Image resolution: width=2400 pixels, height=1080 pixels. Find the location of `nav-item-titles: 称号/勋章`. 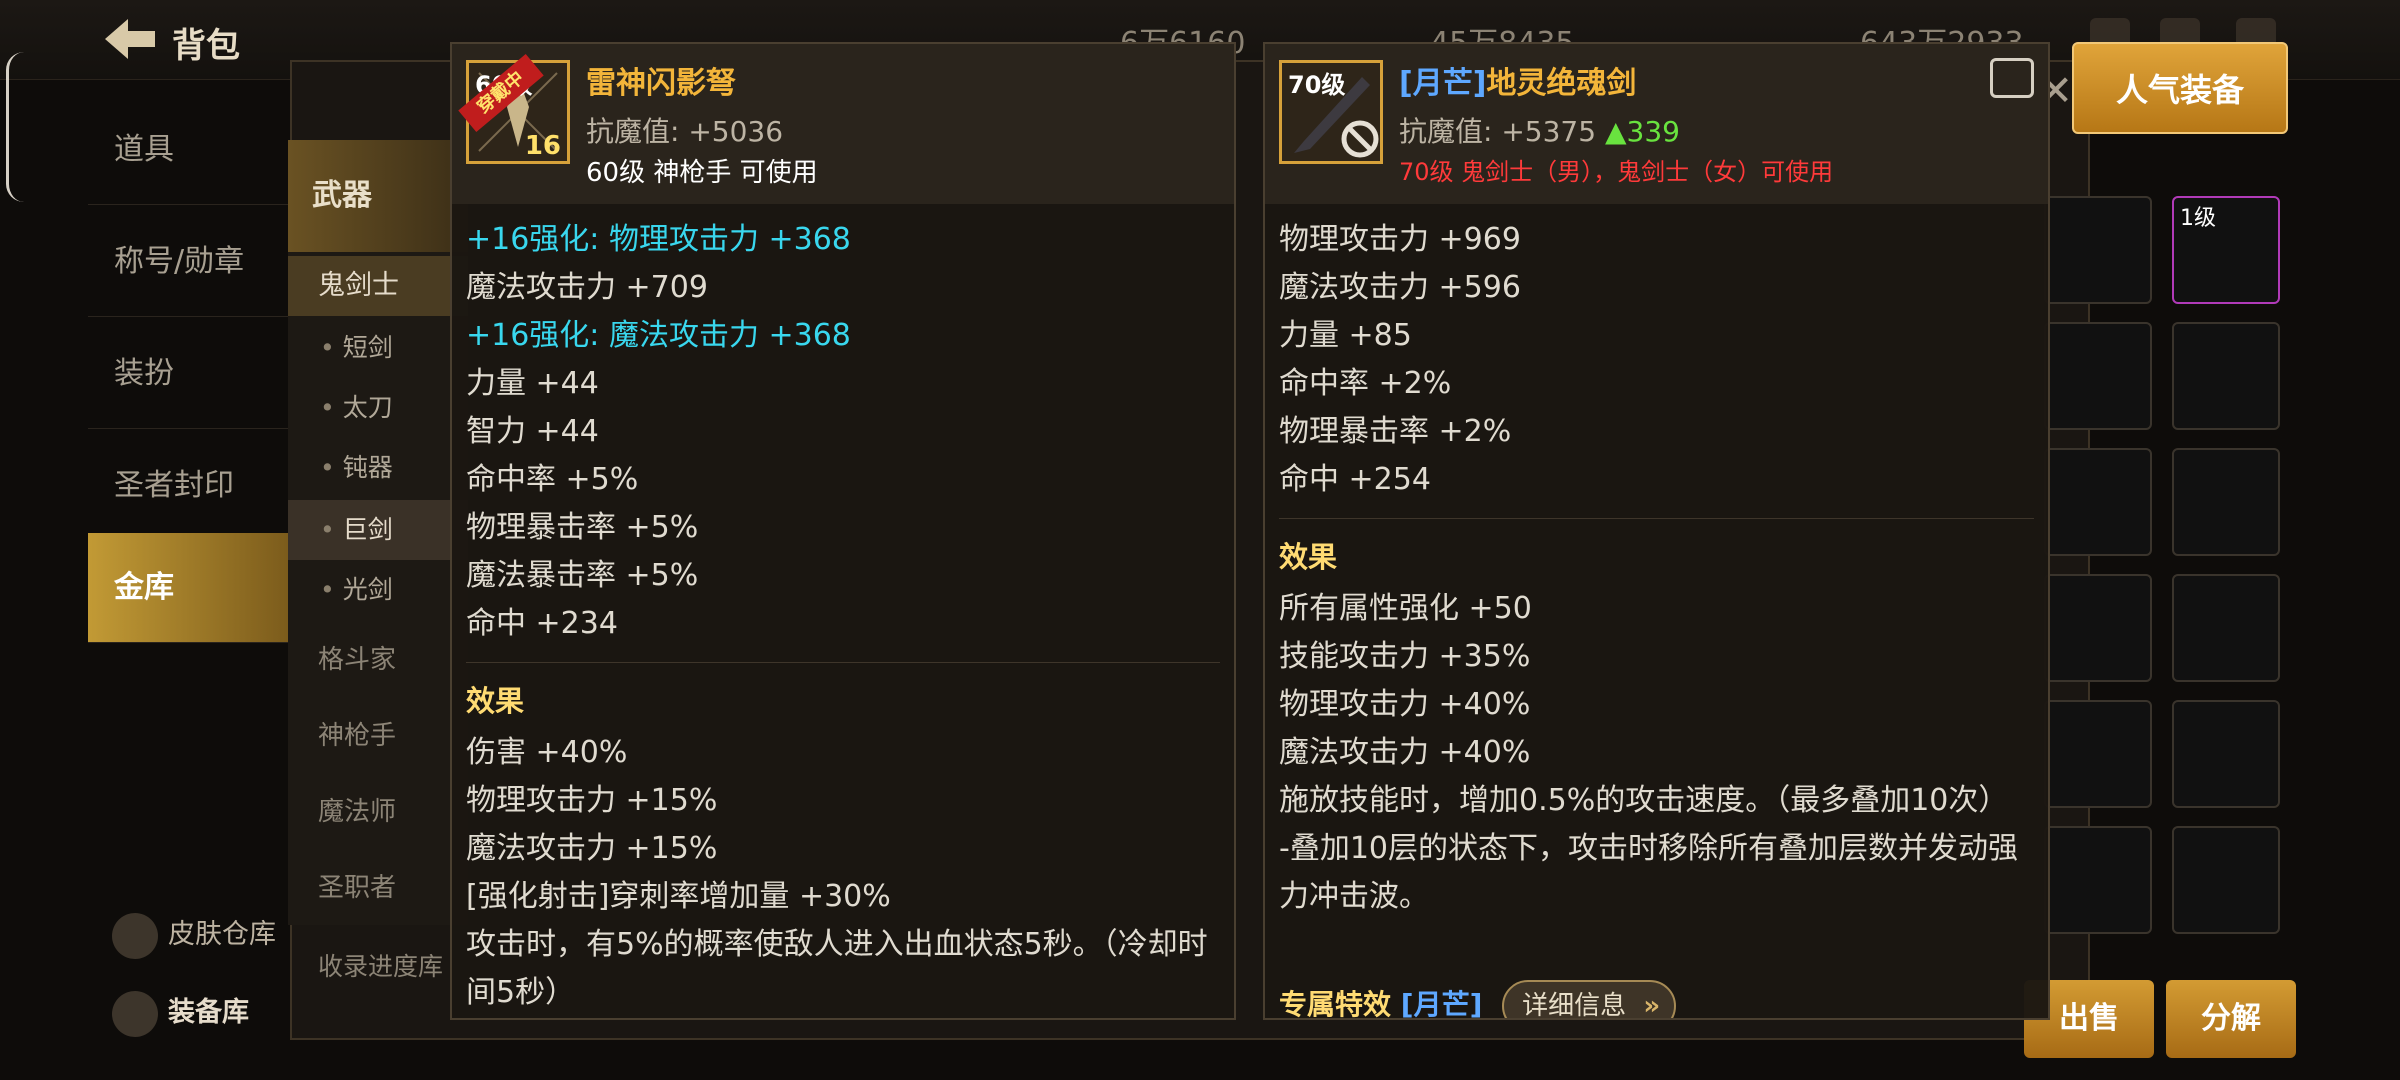

nav-item-titles: 称号/勋章 is located at coordinates (188, 262).